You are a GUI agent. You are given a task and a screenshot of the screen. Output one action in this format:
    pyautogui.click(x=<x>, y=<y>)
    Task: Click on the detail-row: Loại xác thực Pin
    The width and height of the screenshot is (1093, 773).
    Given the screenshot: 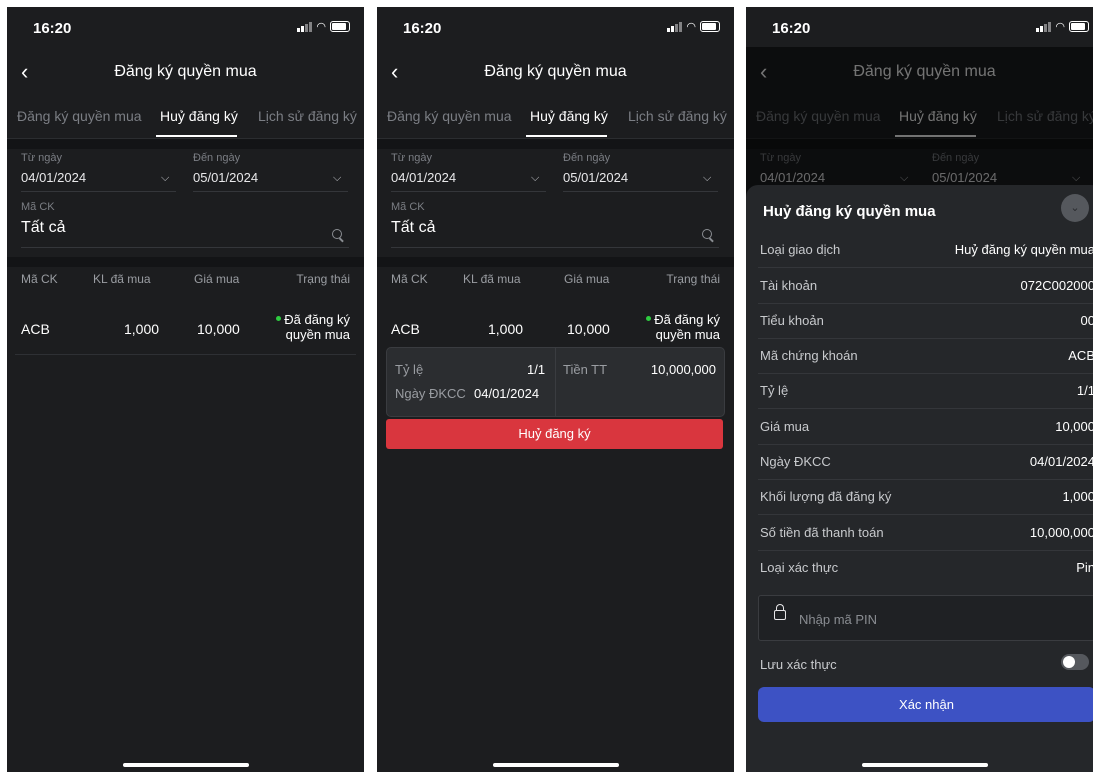 What is the action you would take?
    pyautogui.click(x=925, y=567)
    